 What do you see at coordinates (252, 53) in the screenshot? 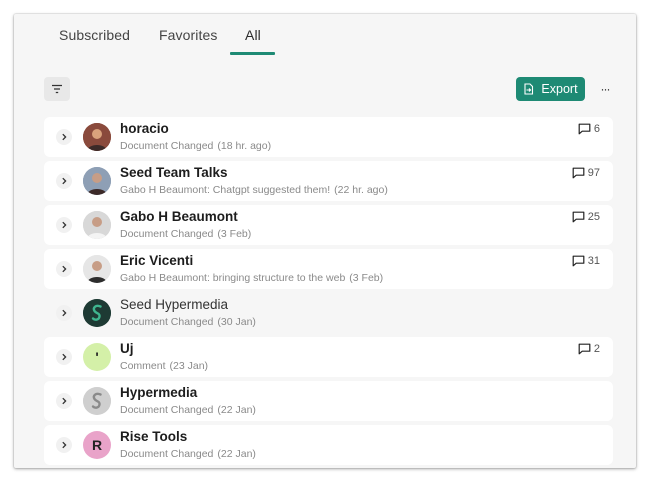
I see `active-tab-indicator` at bounding box center [252, 53].